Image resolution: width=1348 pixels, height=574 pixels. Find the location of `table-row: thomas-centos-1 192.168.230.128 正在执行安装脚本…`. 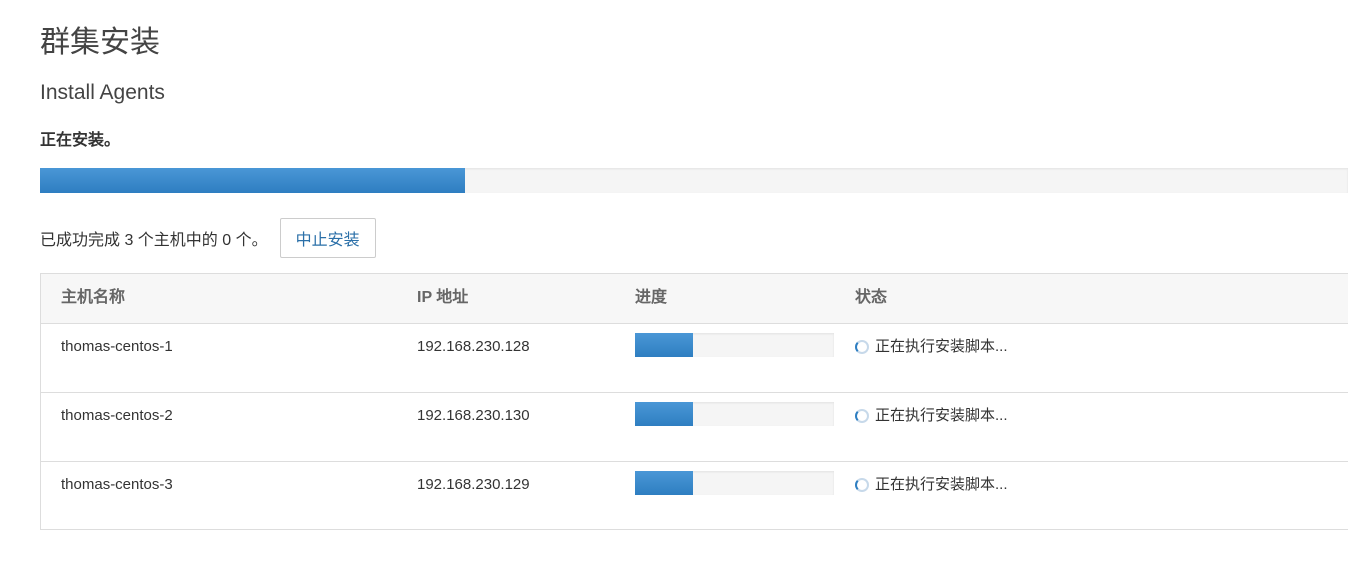

table-row: thomas-centos-1 192.168.230.128 正在执行安装脚本… is located at coordinates (694, 358).